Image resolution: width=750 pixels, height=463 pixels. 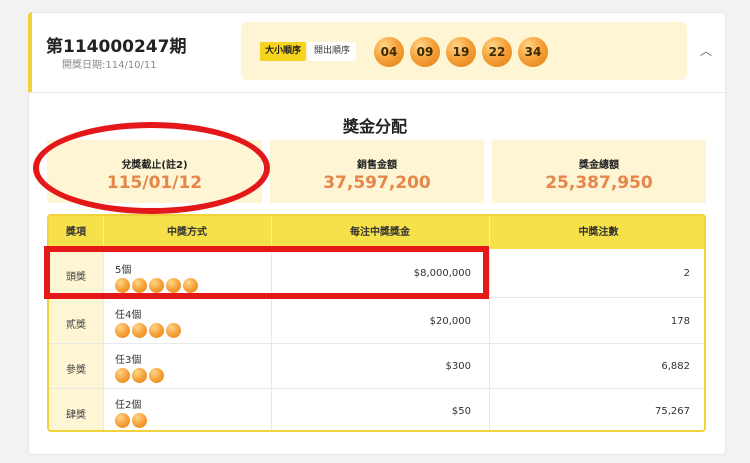 What do you see at coordinates (706, 50) in the screenshot?
I see `collapse-chevron-icon: ︿` at bounding box center [706, 50].